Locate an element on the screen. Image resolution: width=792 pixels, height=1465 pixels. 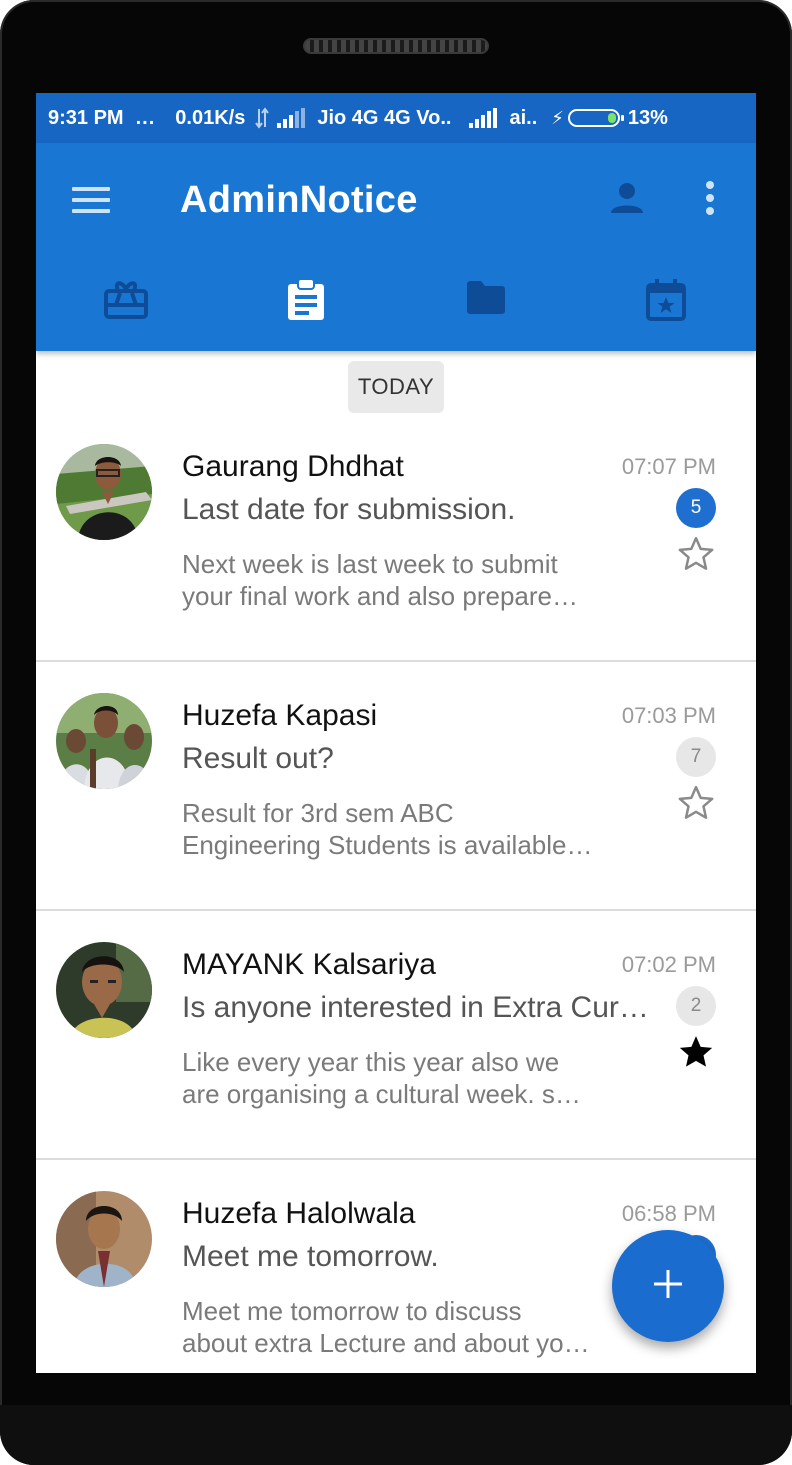
status-carrier-2: ai.. is located at coordinates (523, 117).